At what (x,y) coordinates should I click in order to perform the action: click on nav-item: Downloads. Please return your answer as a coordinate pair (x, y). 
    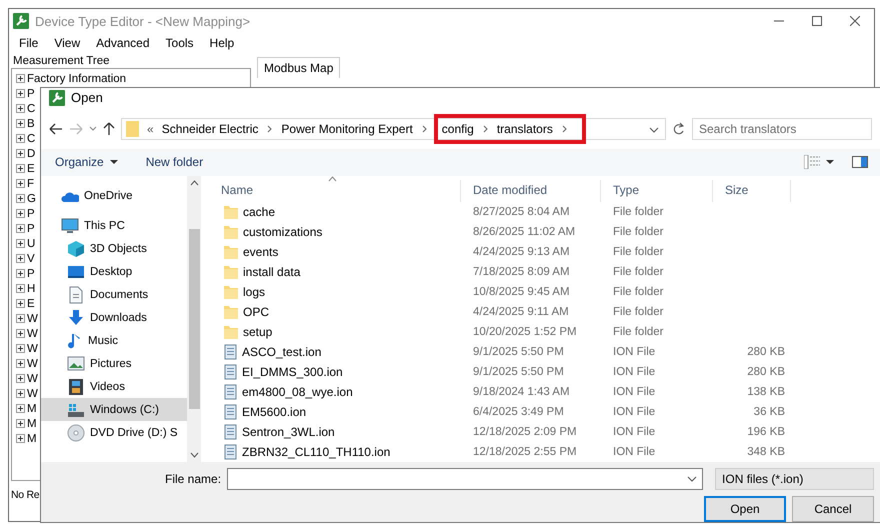
    Looking at the image, I should click on (114, 318).